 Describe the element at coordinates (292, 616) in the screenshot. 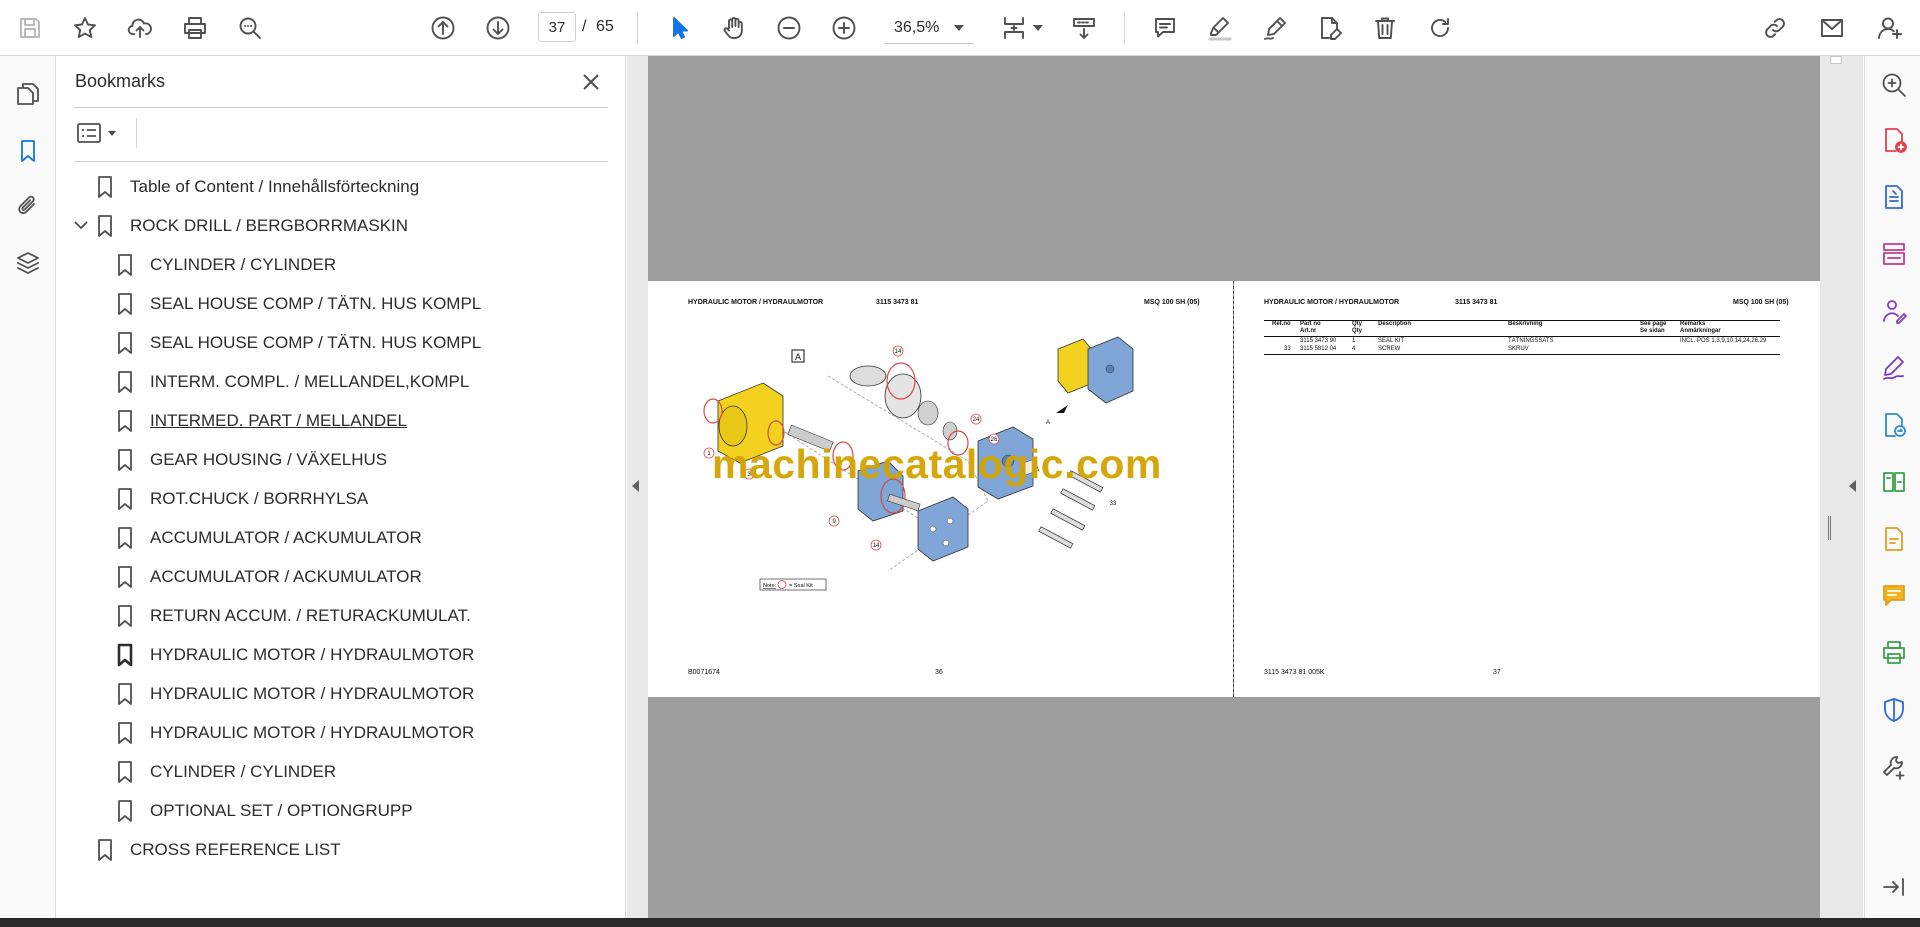

I see `bookmark-item: RETURN ACCUM. / RETURACKUMULAT.` at that location.